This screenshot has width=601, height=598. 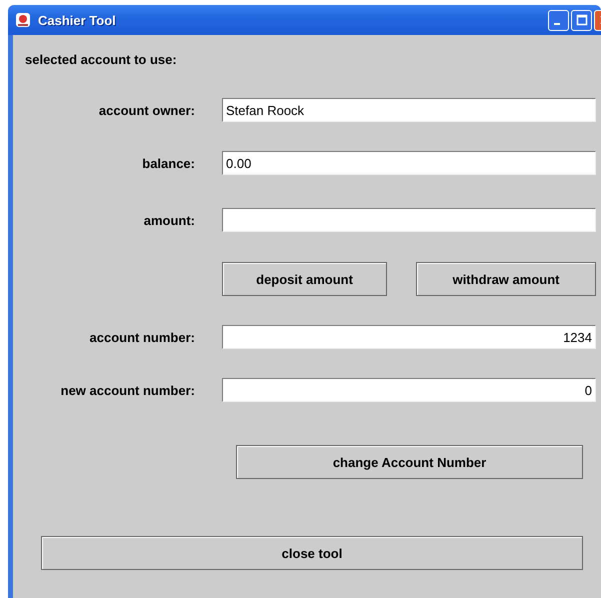 I want to click on input-field: 0.00, so click(x=409, y=163).